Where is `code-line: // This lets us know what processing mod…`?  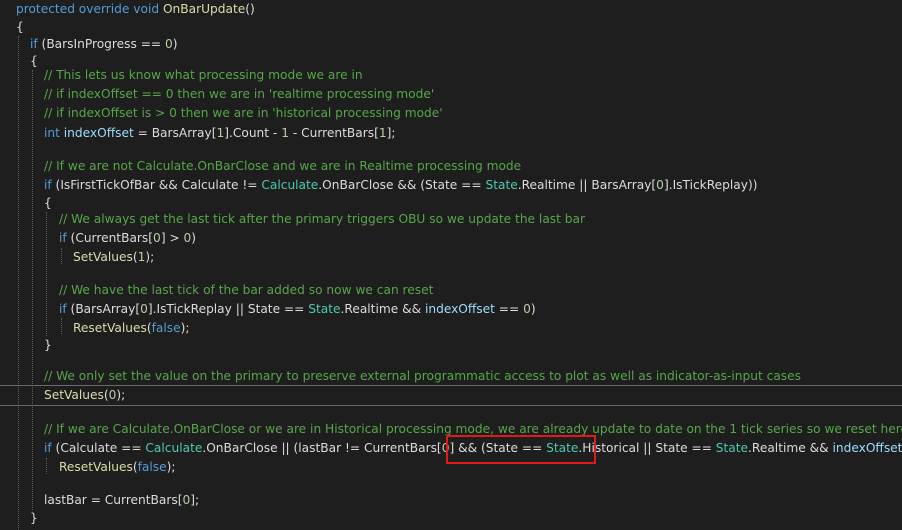
code-line: // This lets us know what processing mod… is located at coordinates (203, 75).